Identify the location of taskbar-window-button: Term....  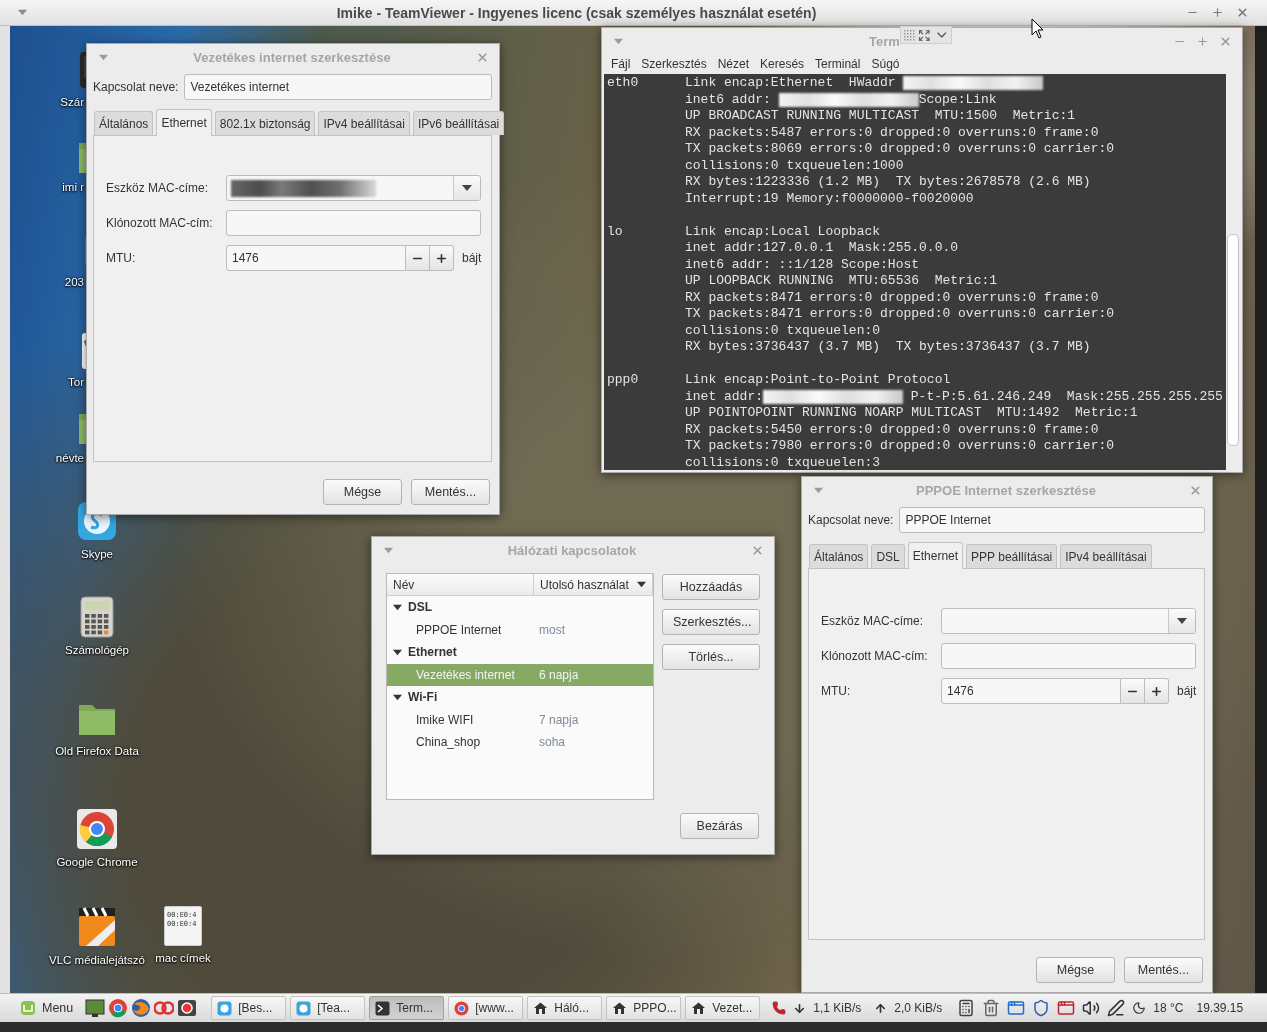
(407, 1008).